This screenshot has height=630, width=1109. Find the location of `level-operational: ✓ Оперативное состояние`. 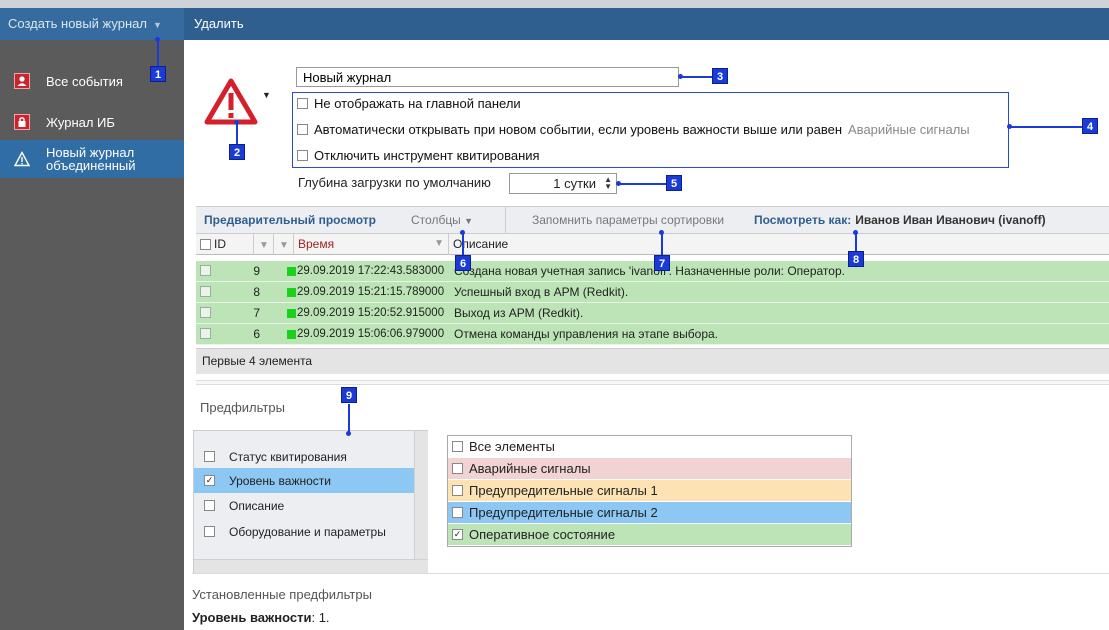

level-operational: ✓ Оперативное состояние is located at coordinates (649, 535).